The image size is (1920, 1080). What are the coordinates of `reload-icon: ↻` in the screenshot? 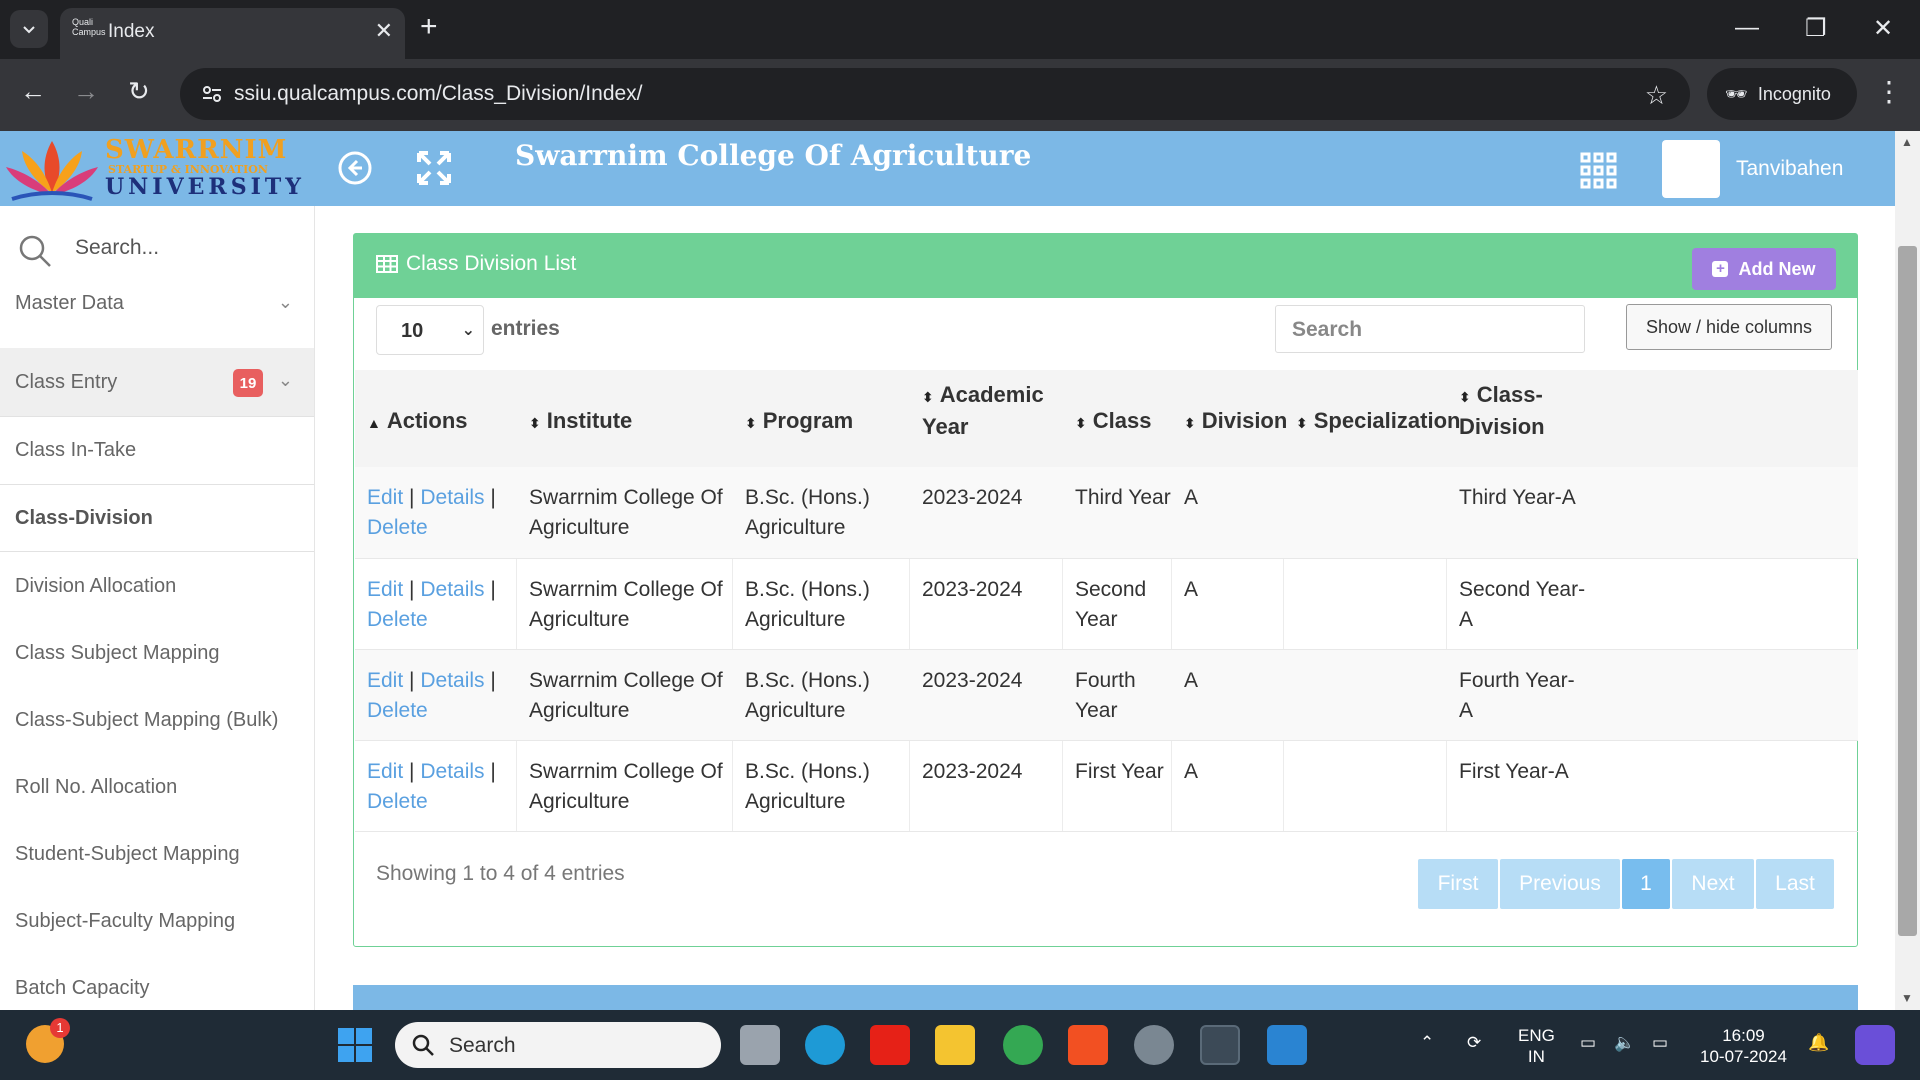 It's located at (139, 91).